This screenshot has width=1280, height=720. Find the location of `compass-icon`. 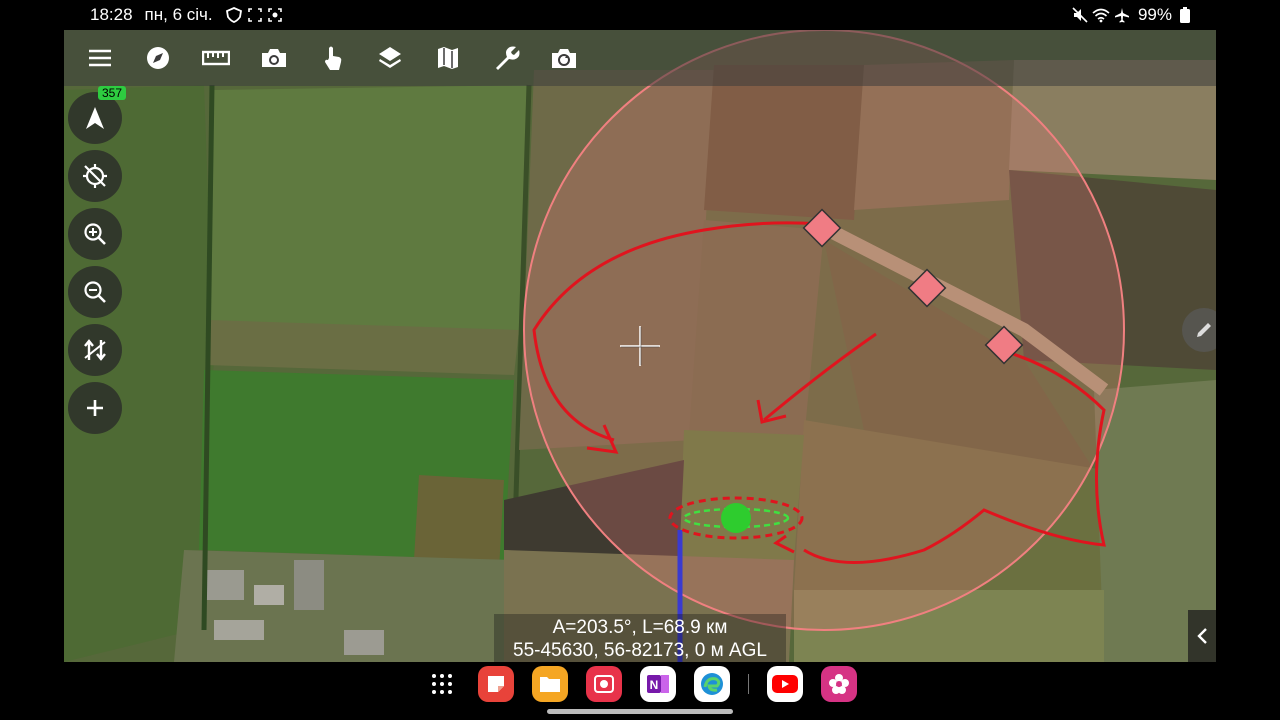

compass-icon is located at coordinates (158, 58).